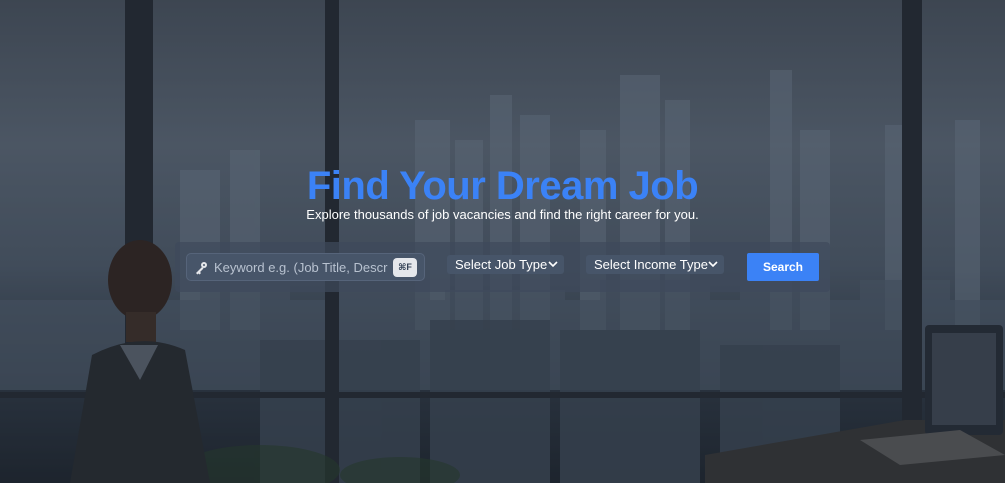 The height and width of the screenshot is (483, 1005). I want to click on keyword-input, so click(301, 267).